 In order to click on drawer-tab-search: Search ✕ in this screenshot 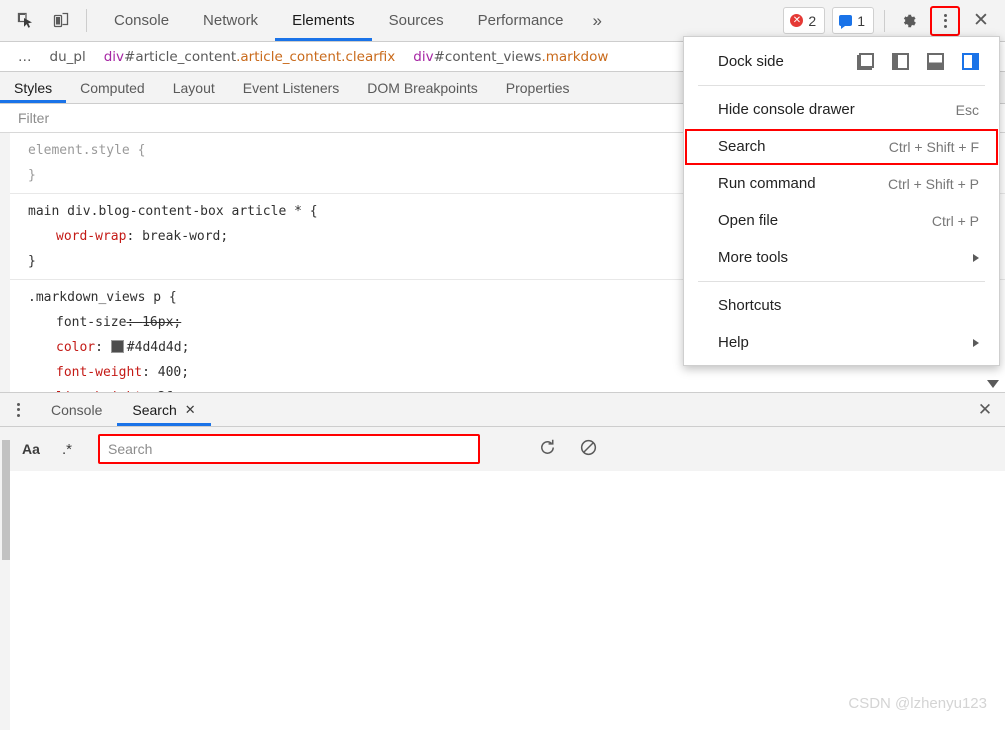, I will do `click(164, 409)`.